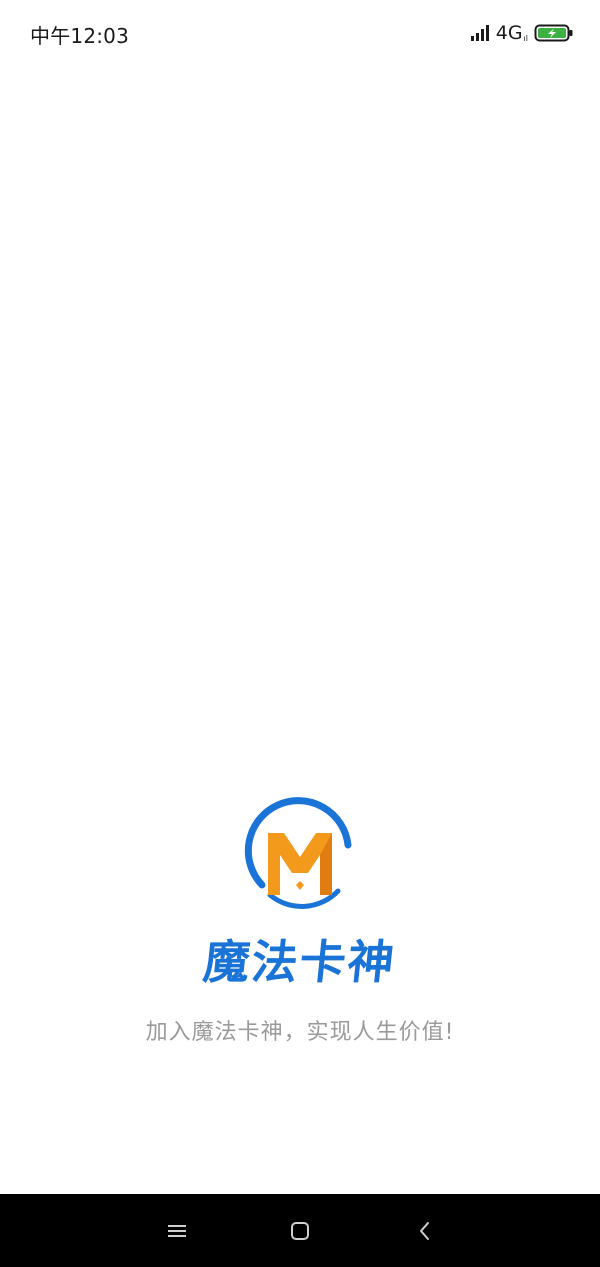 The height and width of the screenshot is (1267, 600). I want to click on network-activity-text: ıl, so click(525, 38).